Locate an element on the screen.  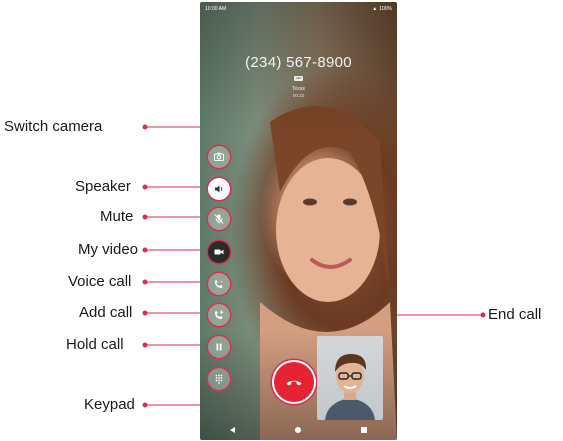
status-icons: ▲ 100% is located at coordinates (382, 9).